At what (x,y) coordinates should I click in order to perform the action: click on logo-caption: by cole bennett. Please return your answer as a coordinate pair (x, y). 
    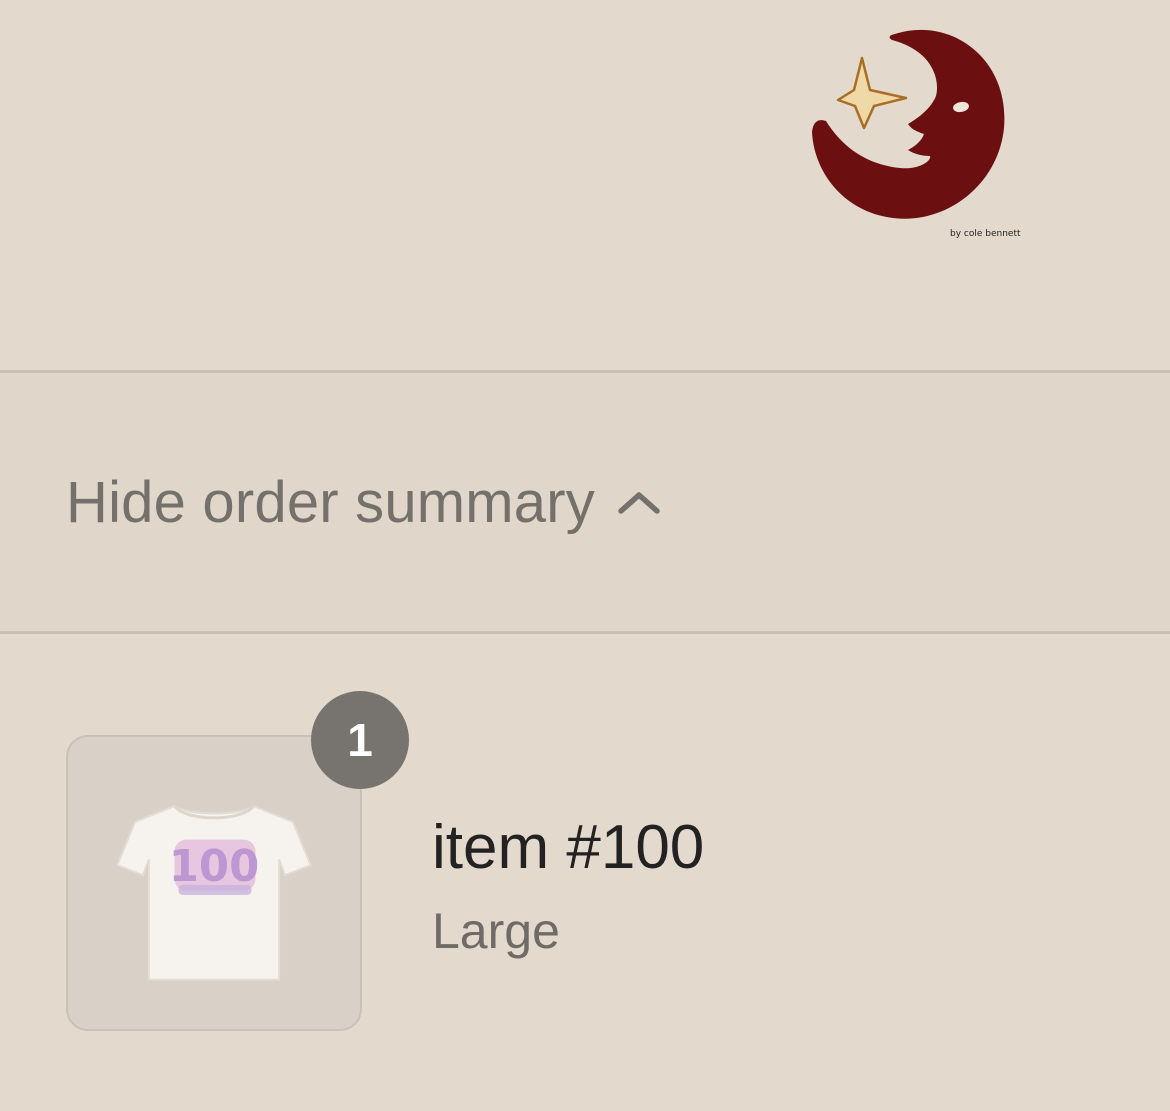
    Looking at the image, I should click on (985, 234).